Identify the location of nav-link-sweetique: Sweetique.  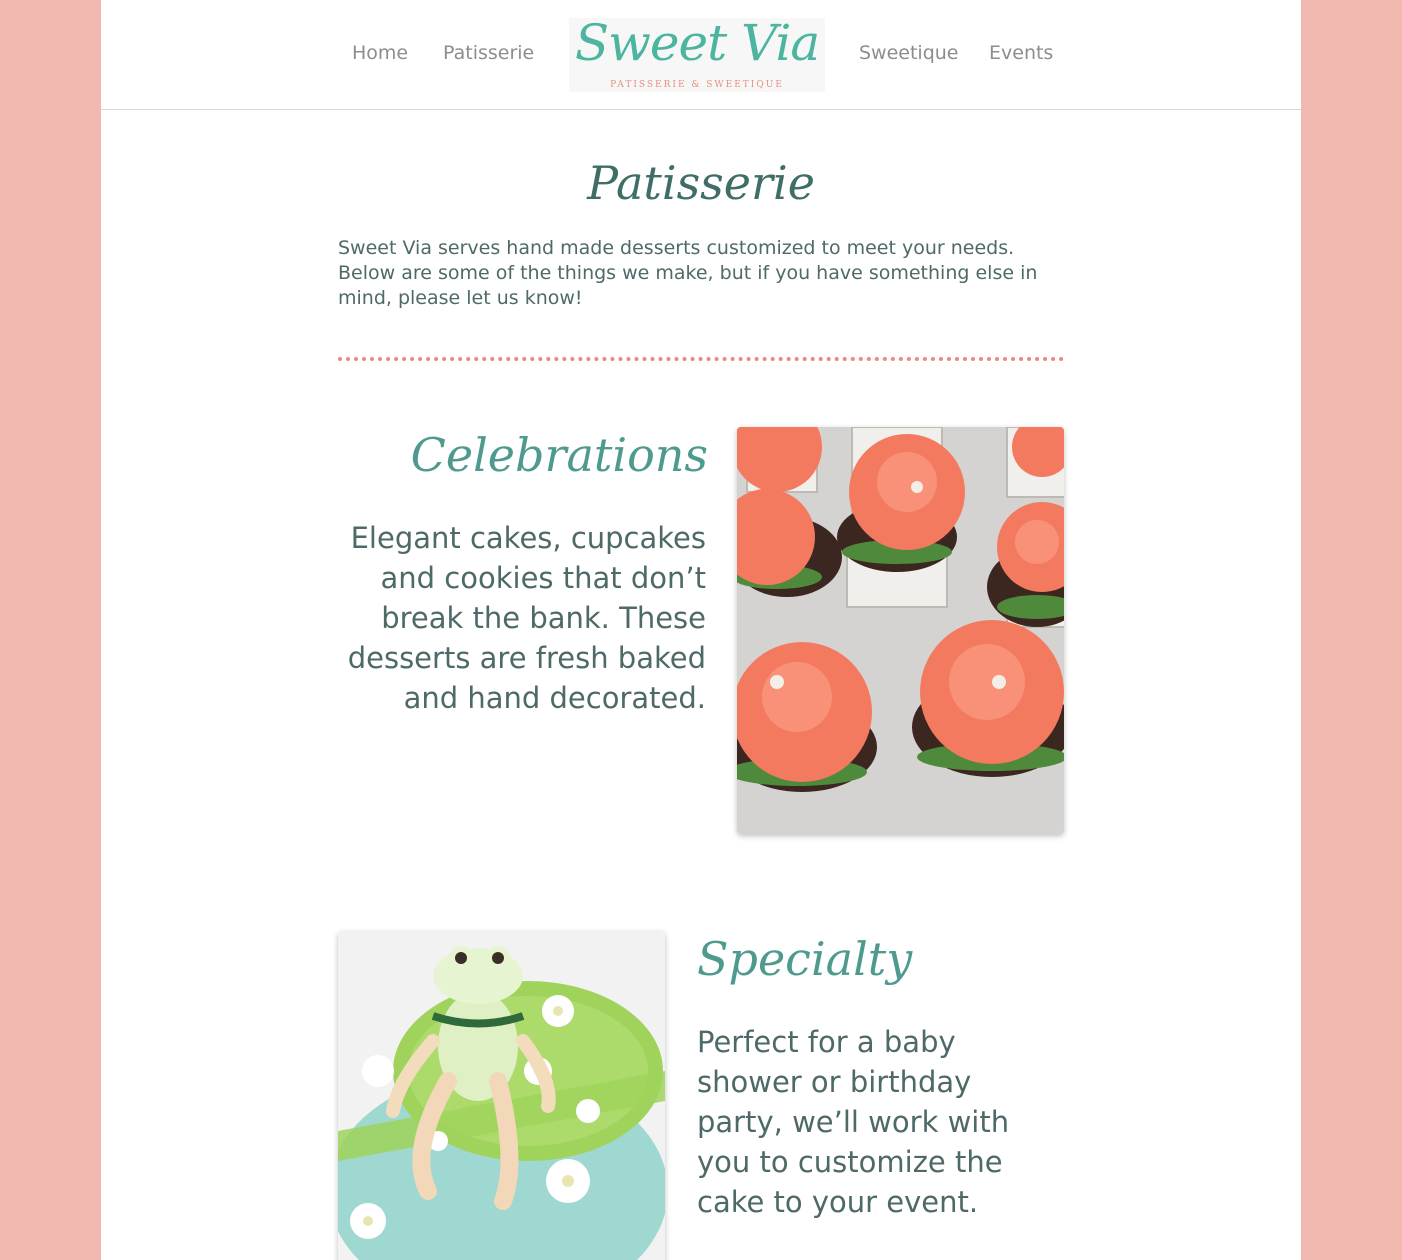
(909, 53).